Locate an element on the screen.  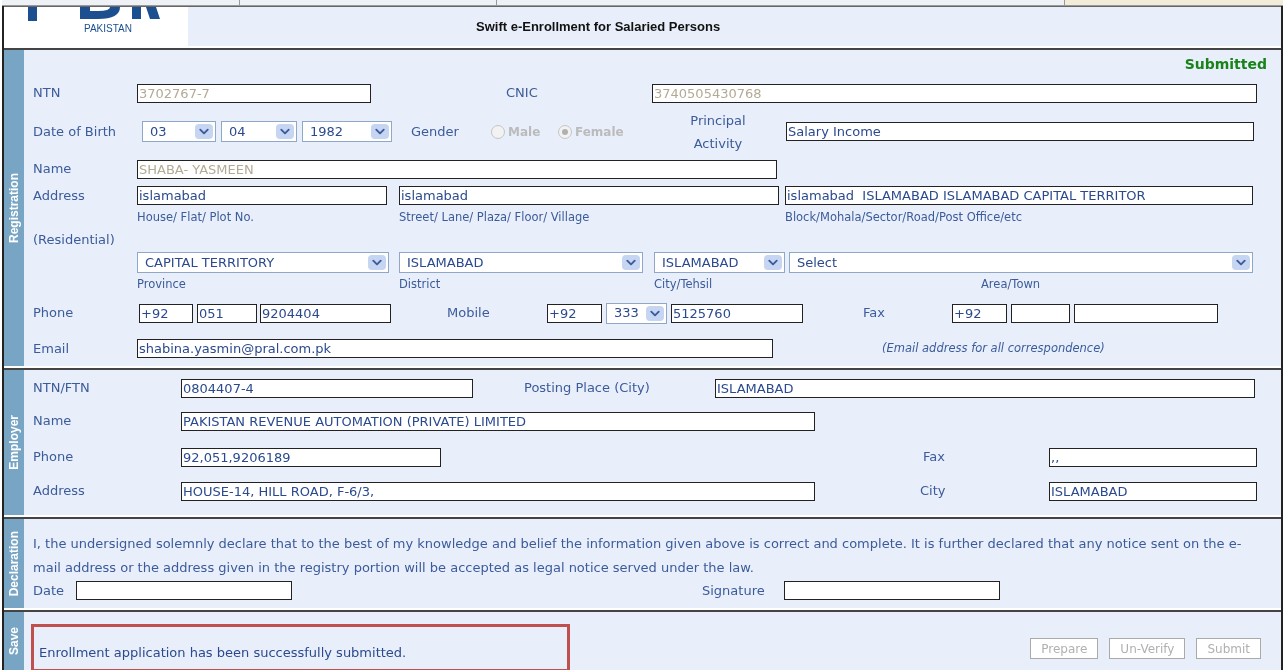
field-label: Date is located at coordinates (49, 591).